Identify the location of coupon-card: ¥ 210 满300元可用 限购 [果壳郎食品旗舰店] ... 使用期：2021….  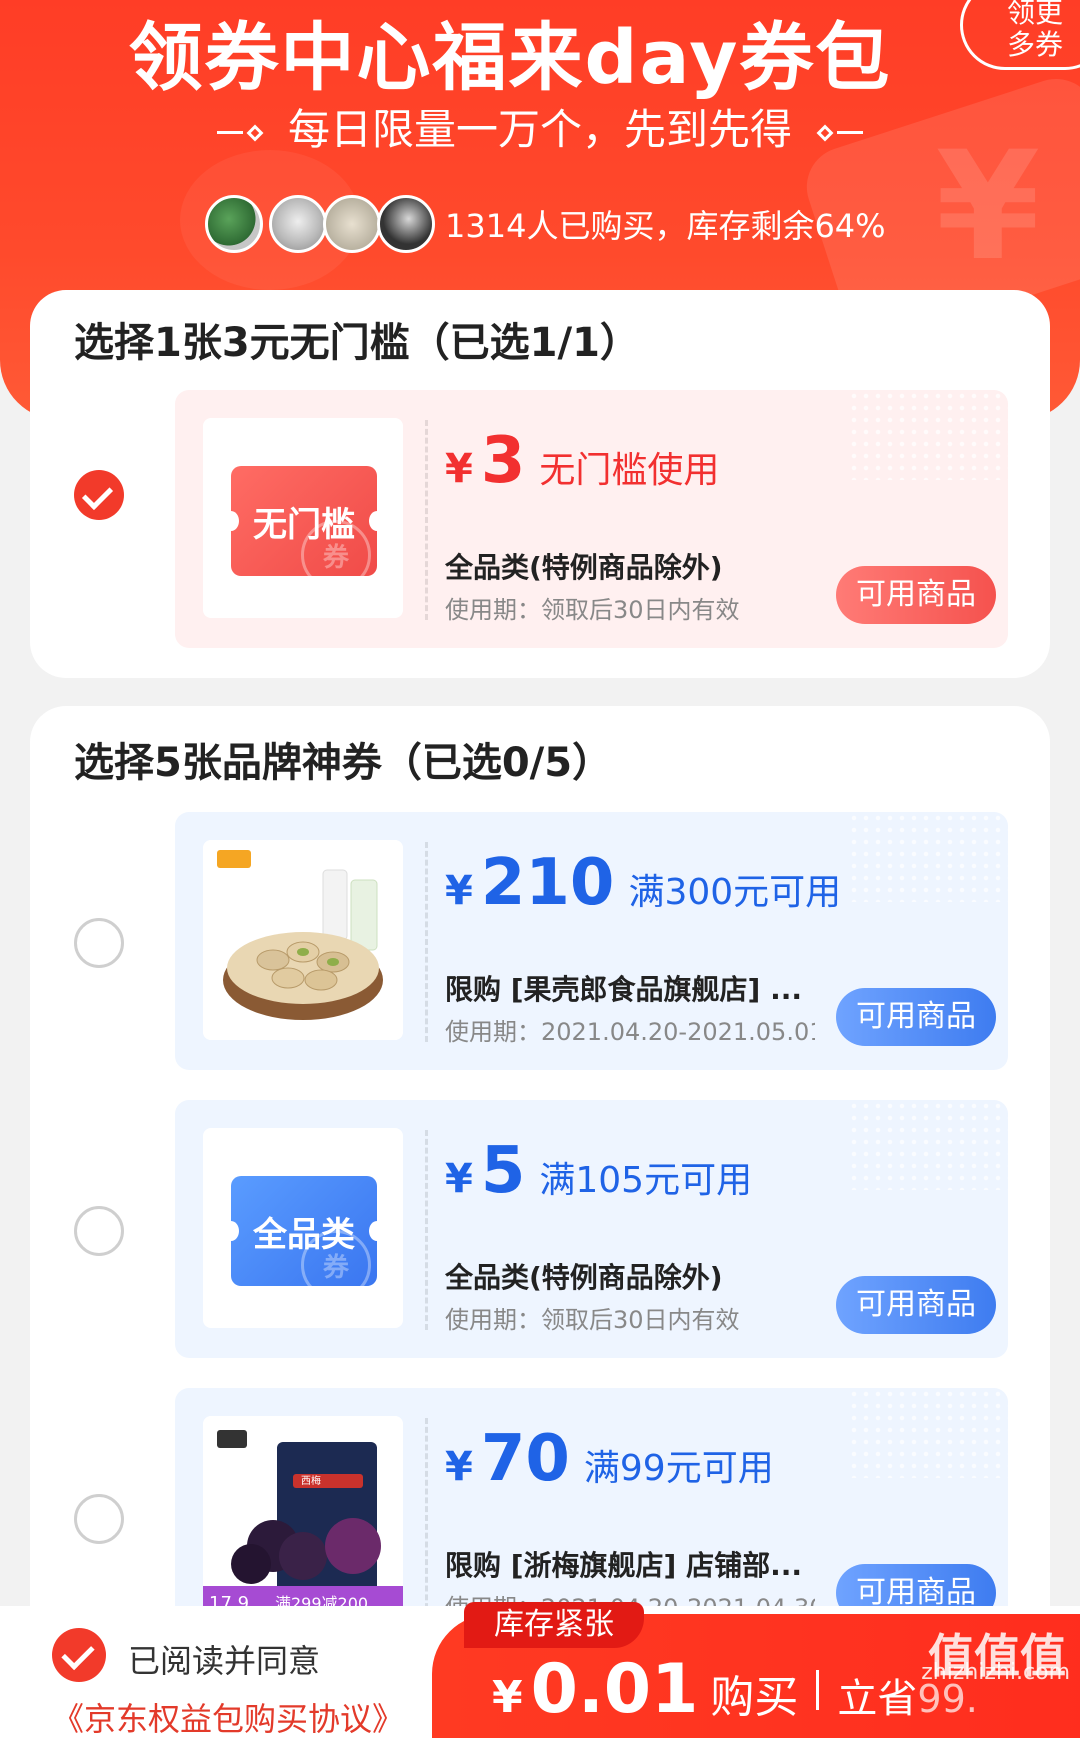
(591, 941).